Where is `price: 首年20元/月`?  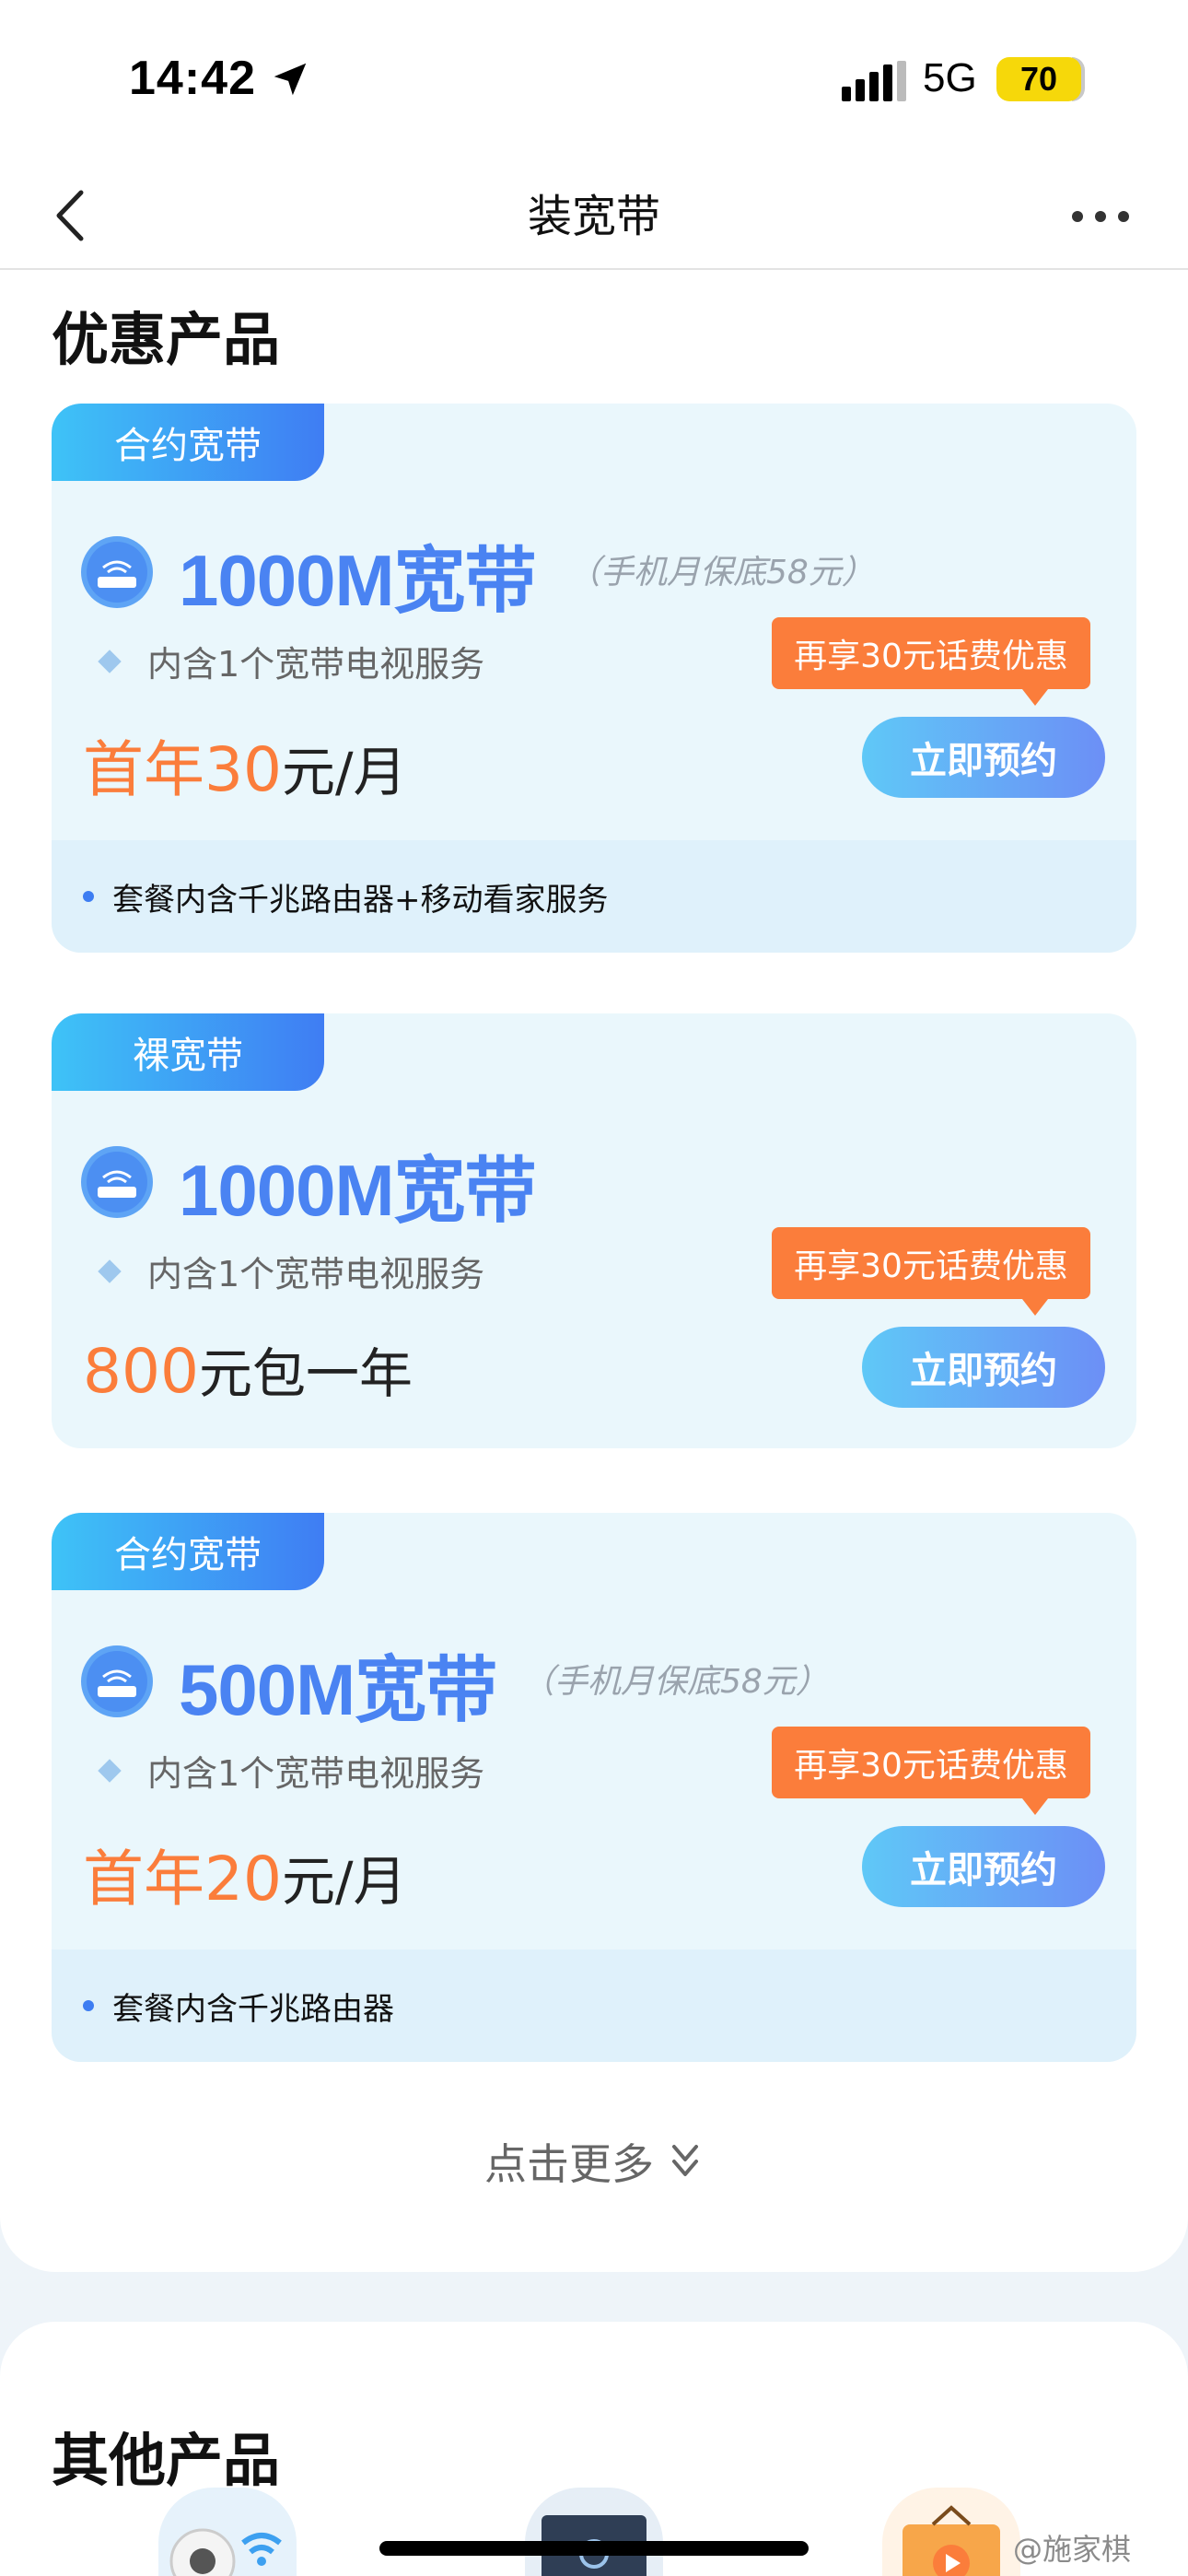
price: 首年20元/月 is located at coordinates (245, 1874).